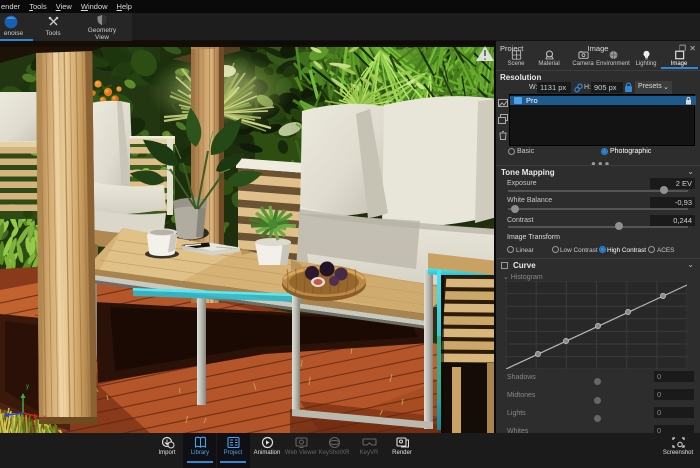 This screenshot has width=700, height=468. Describe the element at coordinates (44, 418) in the screenshot. I see `svg-text: x` at that location.